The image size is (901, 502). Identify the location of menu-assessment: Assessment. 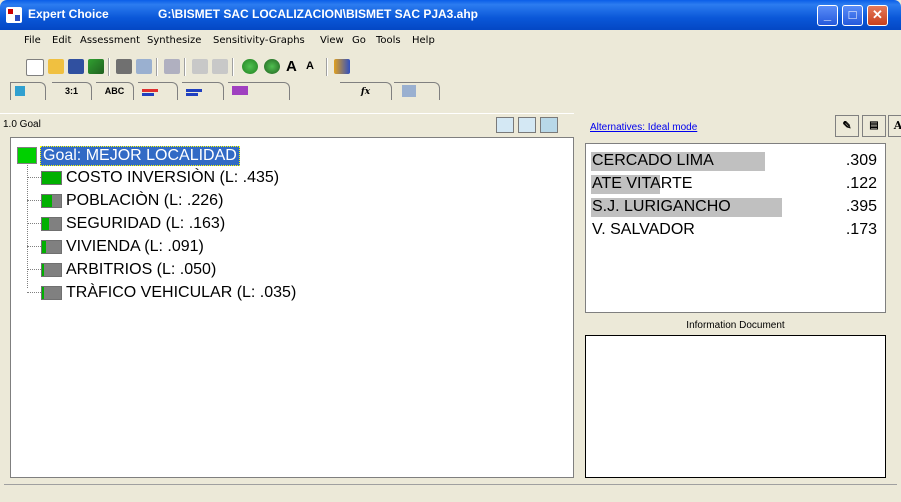
(110, 40).